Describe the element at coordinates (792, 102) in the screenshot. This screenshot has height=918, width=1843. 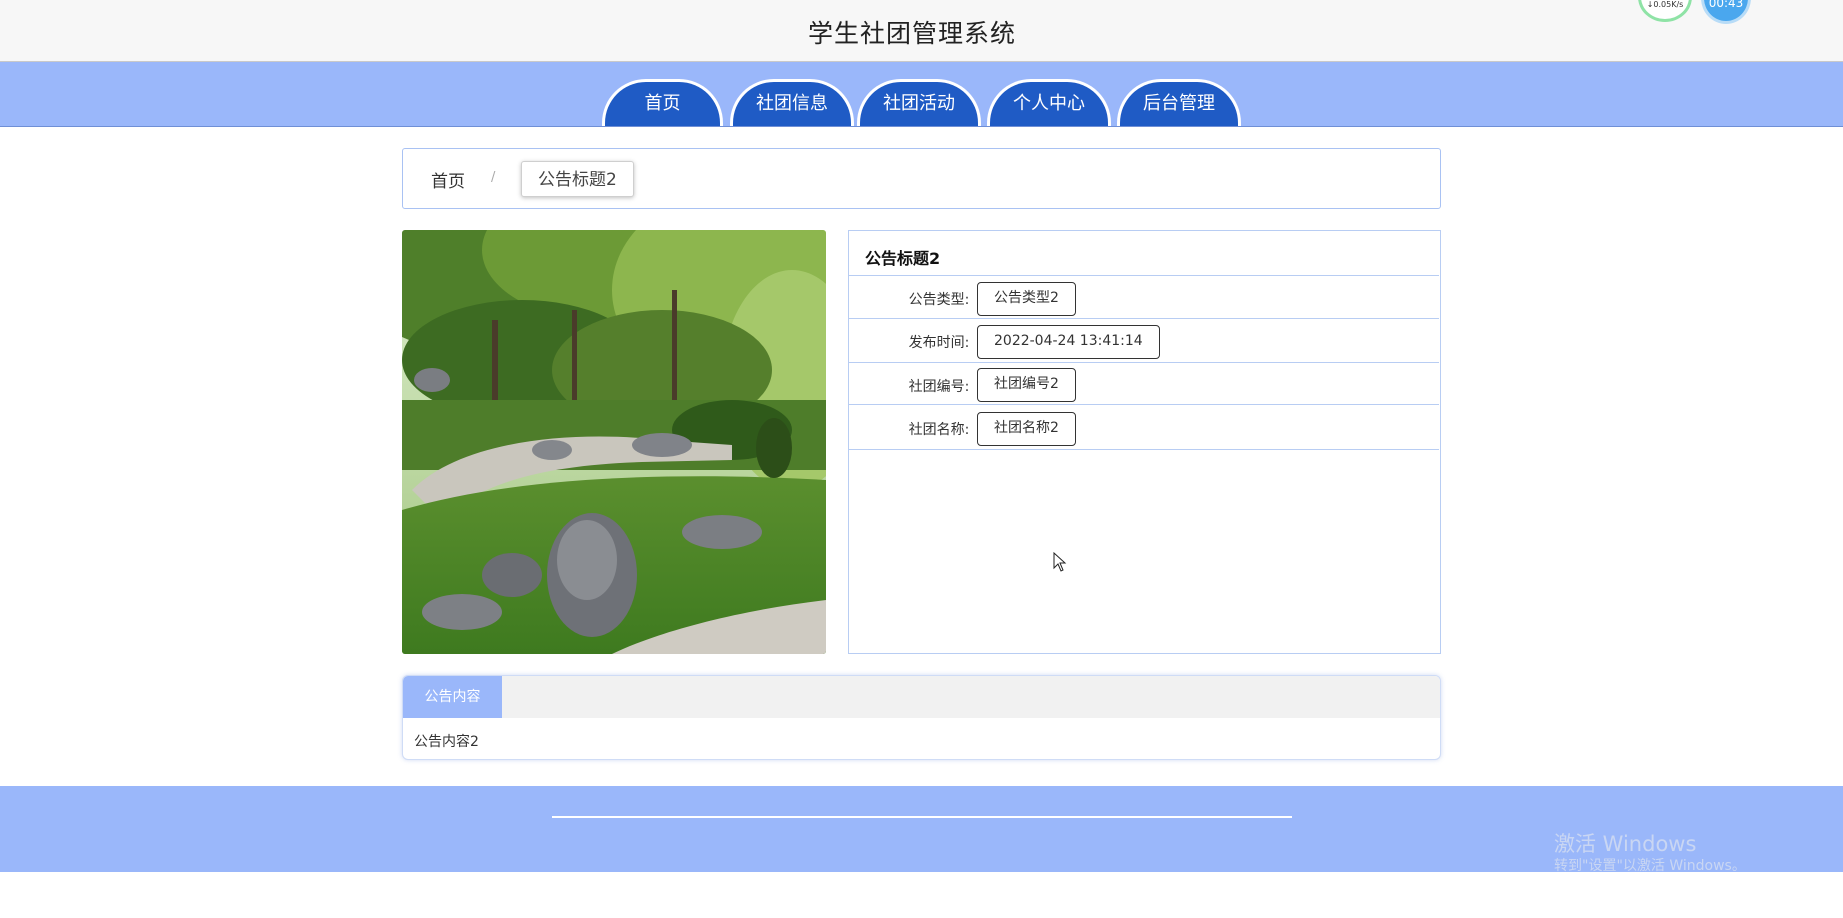
I see `nav-tab-club-info: 社团信息` at that location.